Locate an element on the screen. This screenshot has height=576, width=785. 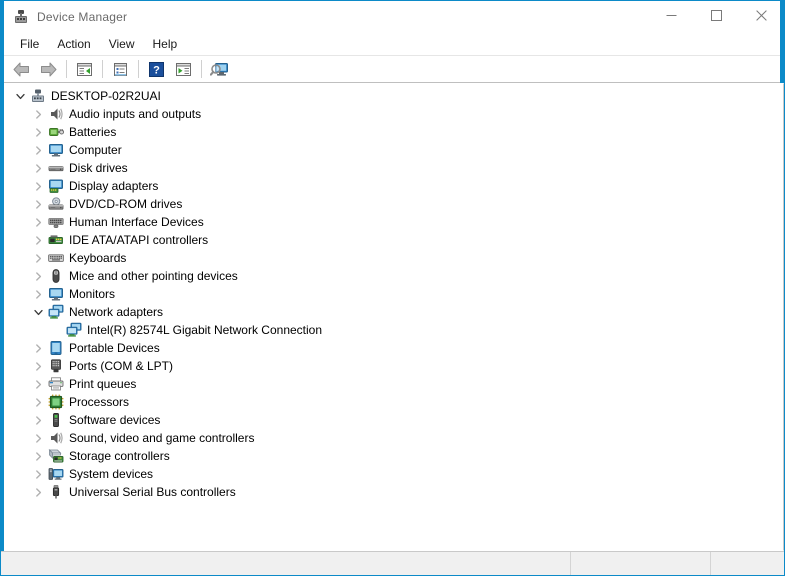
tree-node: Universal Serial Bus controllers is located at coordinates (394, 492).